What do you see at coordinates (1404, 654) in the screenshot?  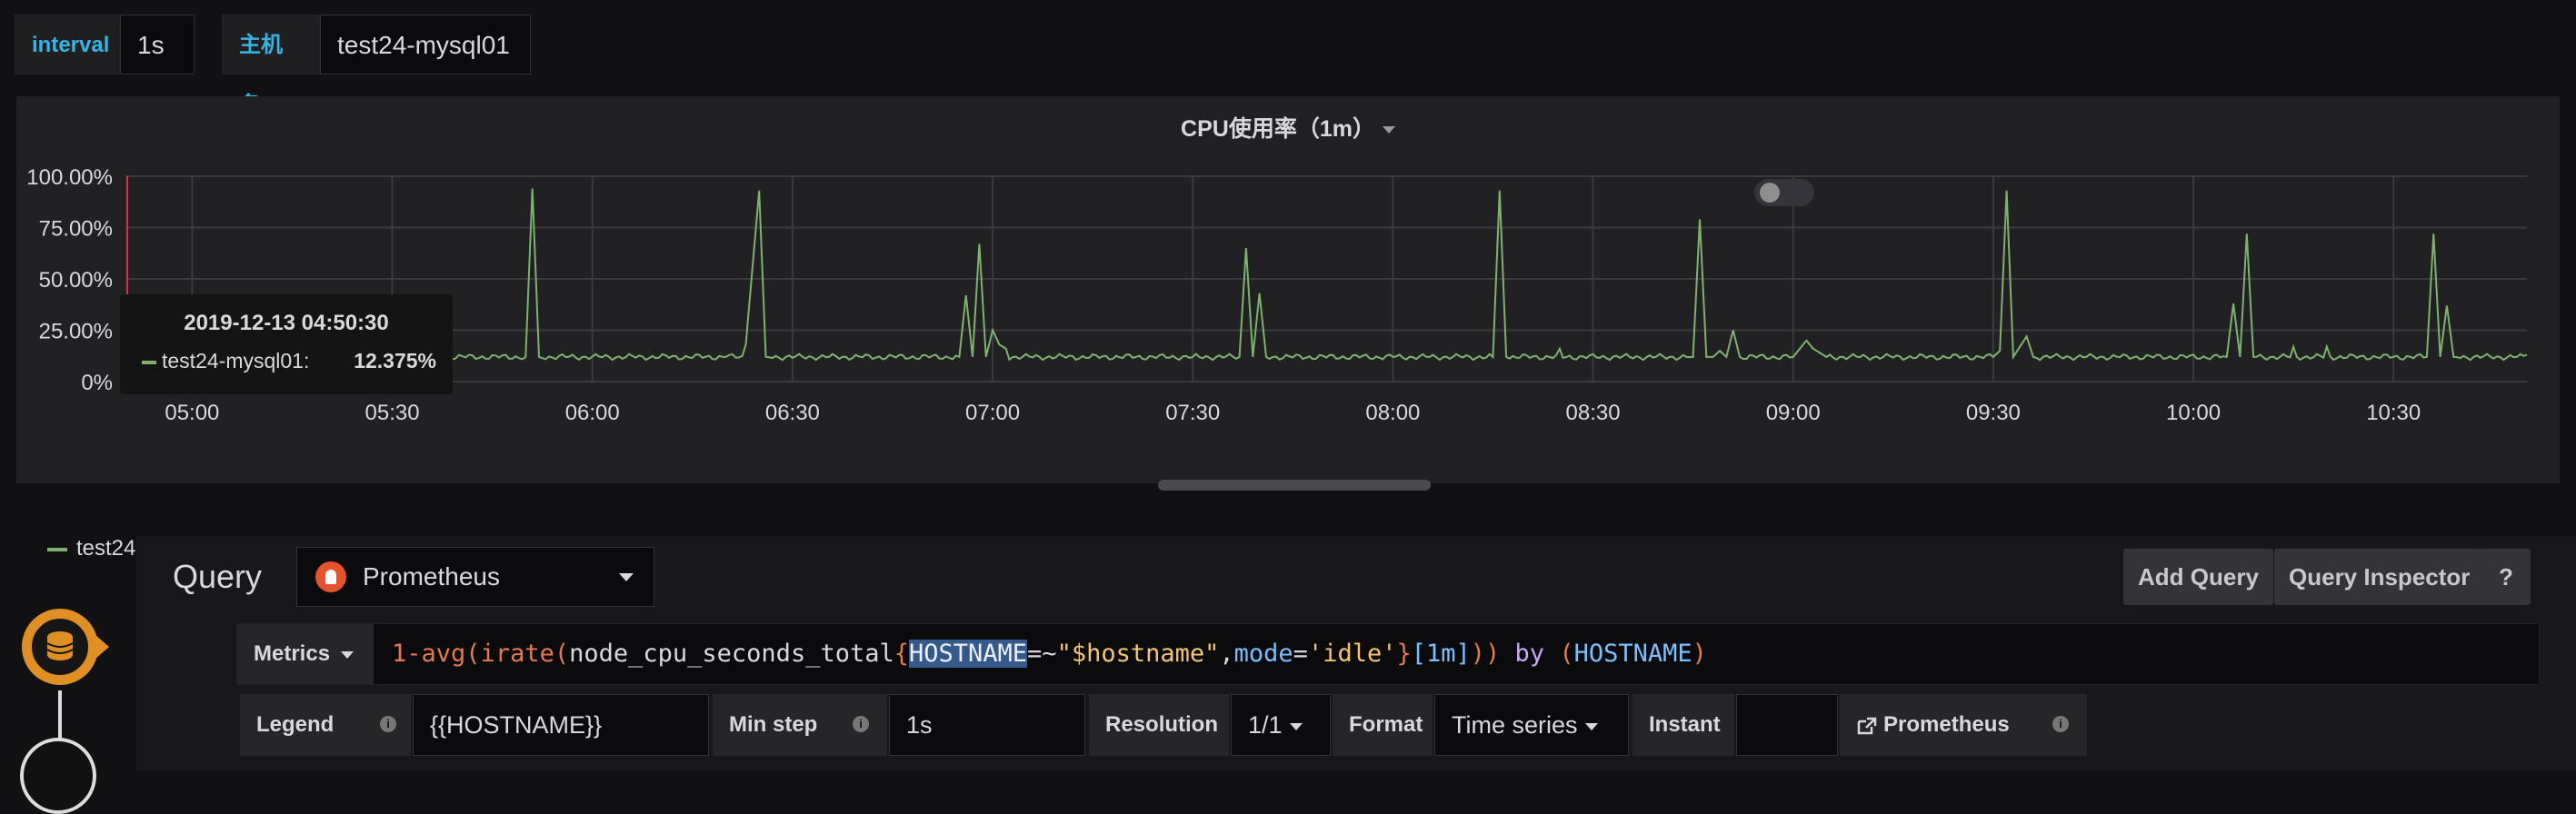 I see `expr-token: }` at bounding box center [1404, 654].